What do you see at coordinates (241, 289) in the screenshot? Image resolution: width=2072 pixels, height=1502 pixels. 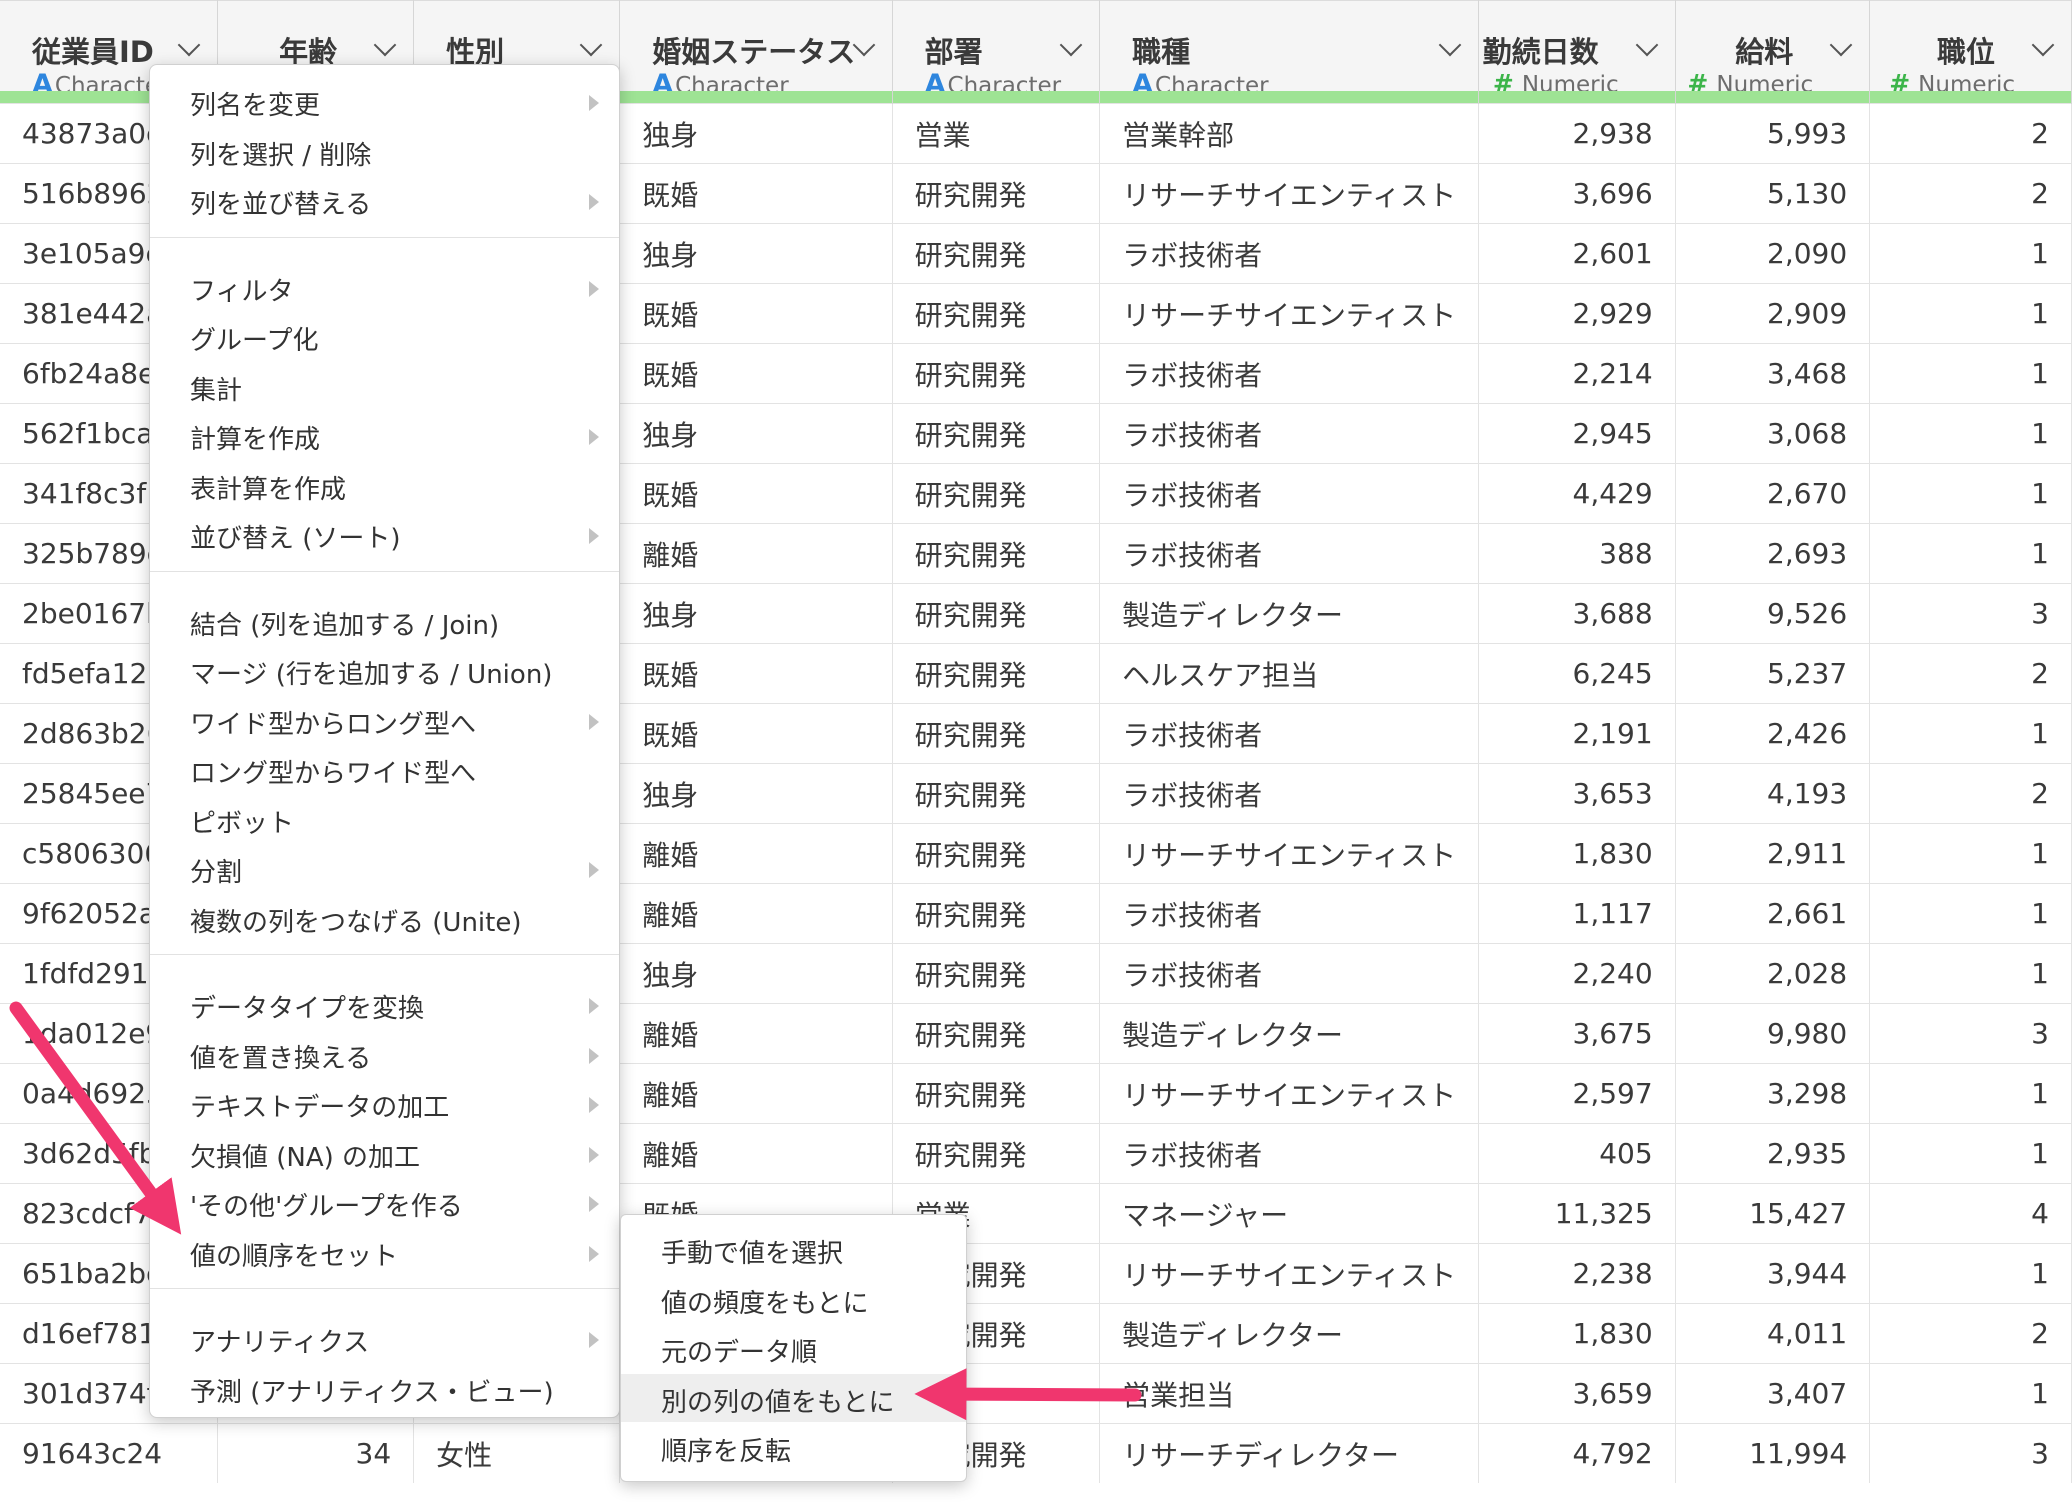 I see `menu-item: フィルタ` at bounding box center [241, 289].